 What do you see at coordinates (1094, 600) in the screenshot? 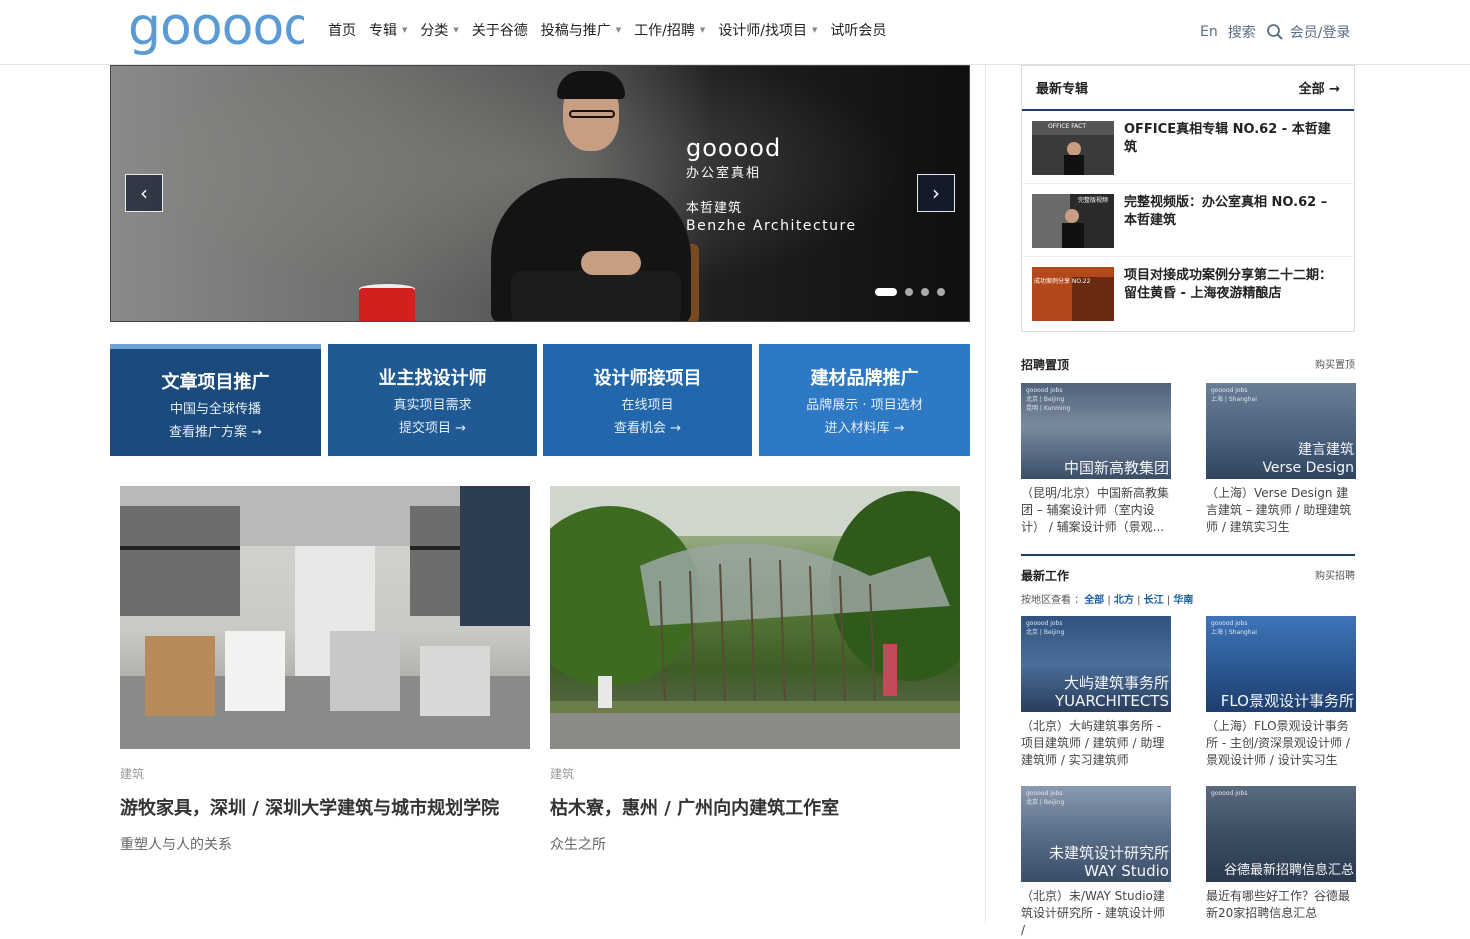
I see `region-link: 全部` at bounding box center [1094, 600].